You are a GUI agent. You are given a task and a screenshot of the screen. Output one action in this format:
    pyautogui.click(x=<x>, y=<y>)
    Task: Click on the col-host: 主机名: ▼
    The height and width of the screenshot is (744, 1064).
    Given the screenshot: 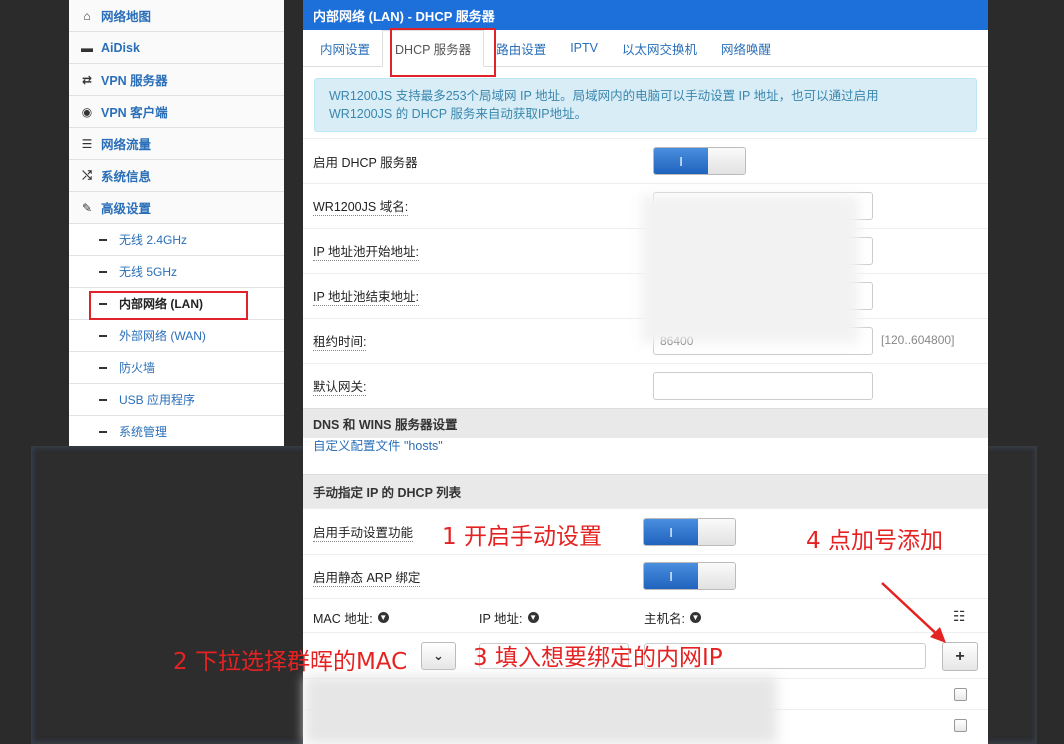 What is the action you would take?
    pyautogui.click(x=672, y=617)
    